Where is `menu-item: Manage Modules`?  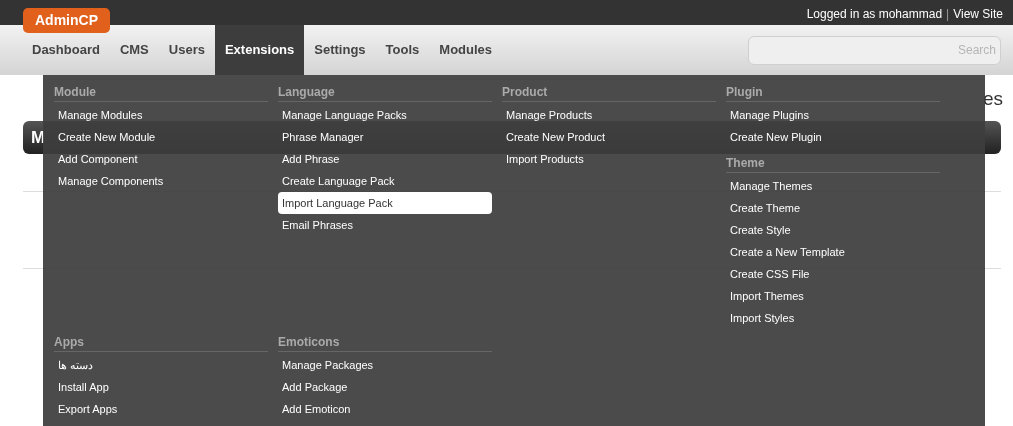 menu-item: Manage Modules is located at coordinates (161, 115).